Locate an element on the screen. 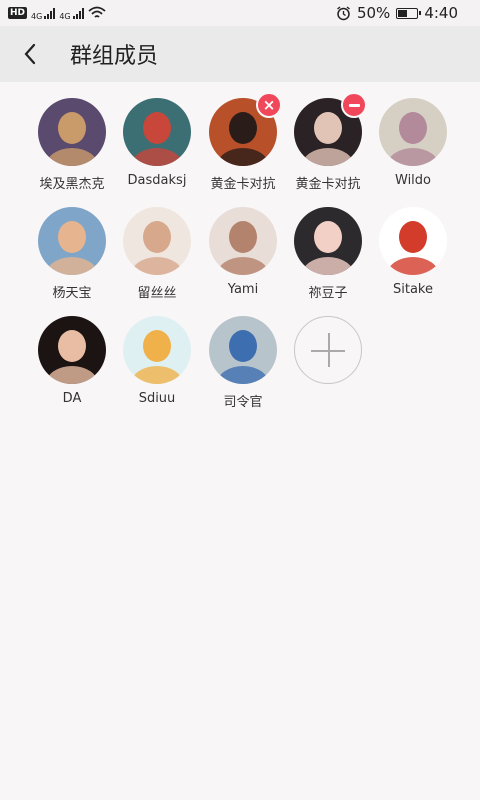 The height and width of the screenshot is (800, 480). member-item: 杨天宝 is located at coordinates (72, 254).